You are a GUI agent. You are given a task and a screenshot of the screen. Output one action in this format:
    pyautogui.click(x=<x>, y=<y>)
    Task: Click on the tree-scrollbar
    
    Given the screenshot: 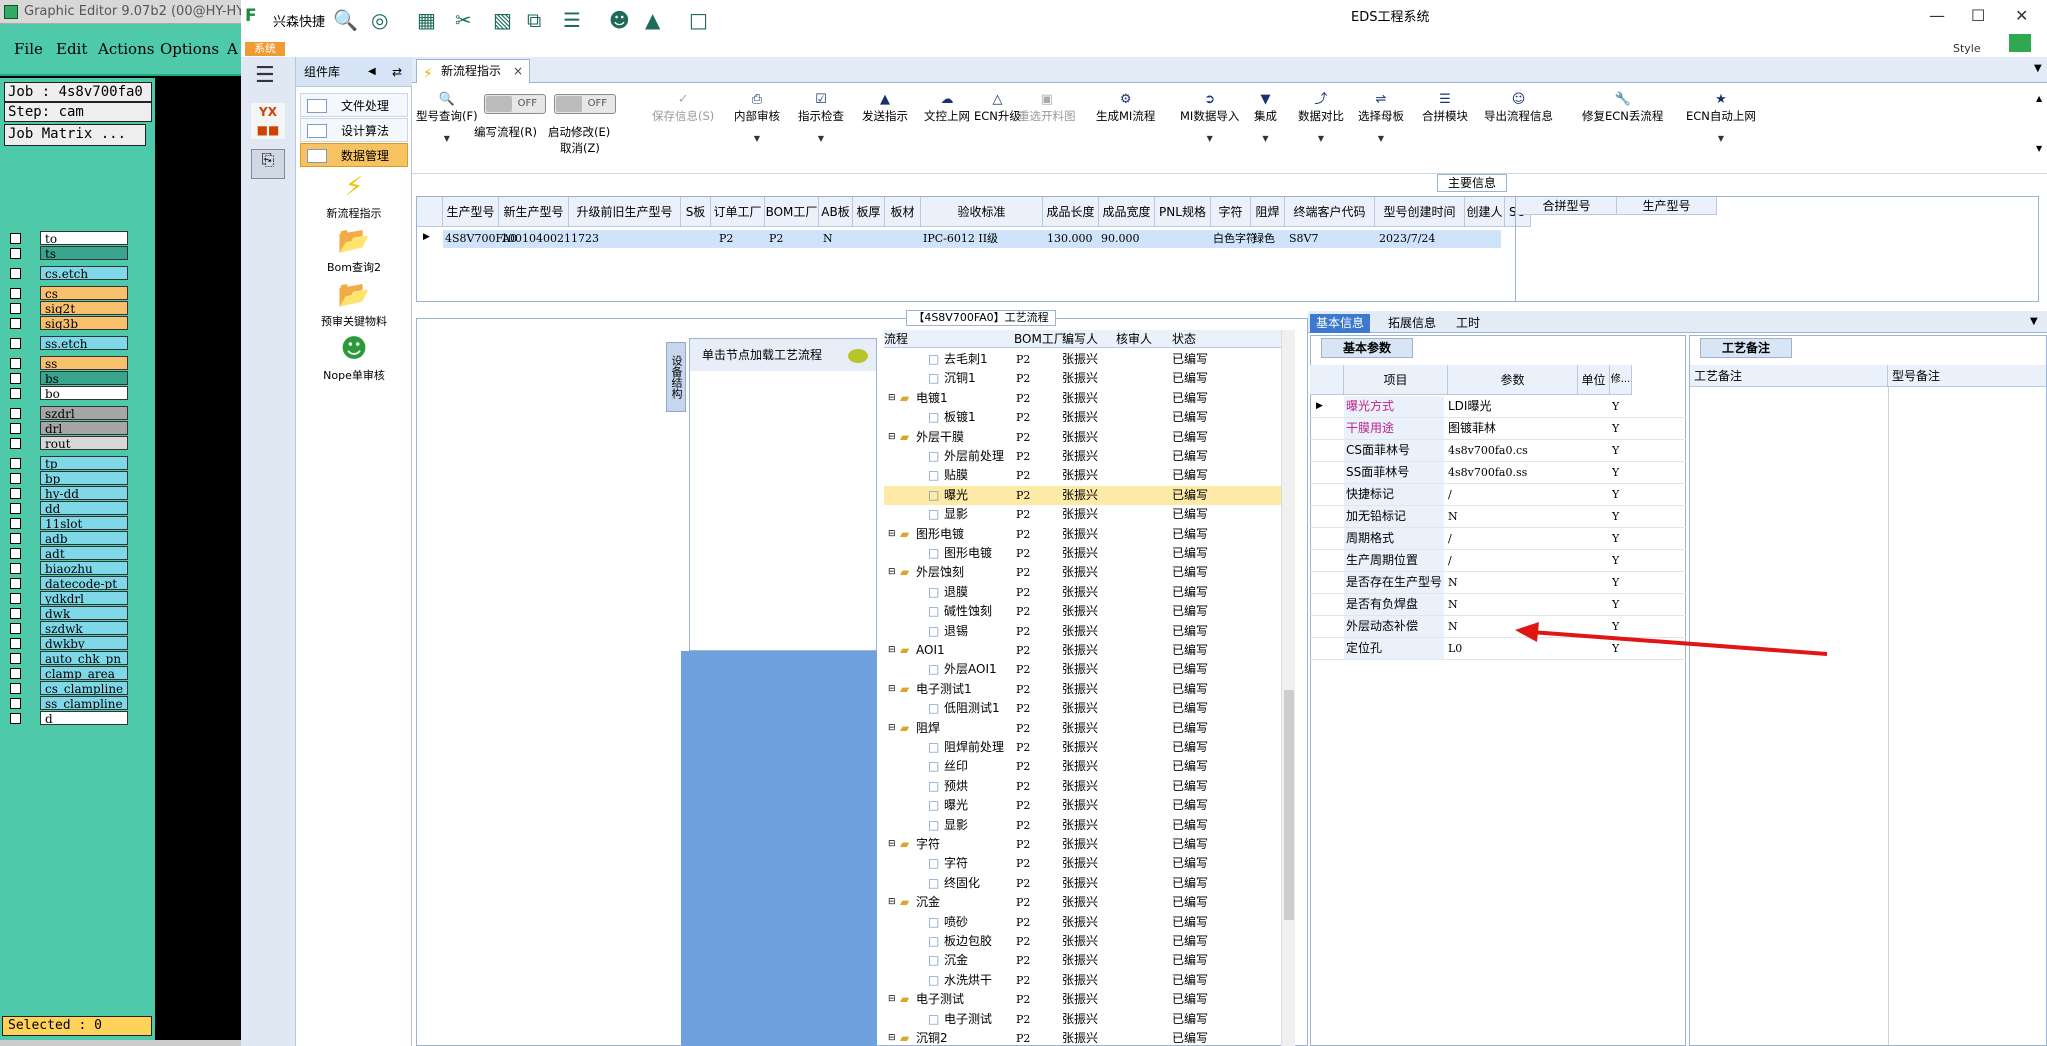 What is the action you would take?
    pyautogui.click(x=1288, y=688)
    